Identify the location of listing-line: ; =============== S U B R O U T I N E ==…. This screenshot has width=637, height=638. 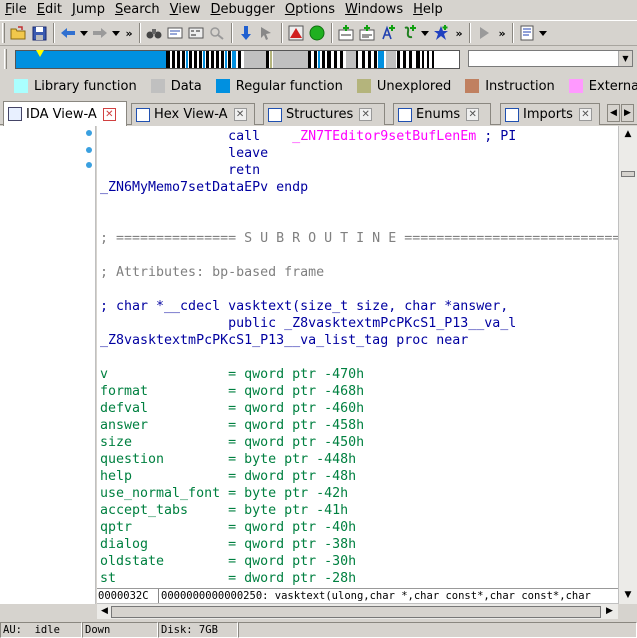
(359, 238).